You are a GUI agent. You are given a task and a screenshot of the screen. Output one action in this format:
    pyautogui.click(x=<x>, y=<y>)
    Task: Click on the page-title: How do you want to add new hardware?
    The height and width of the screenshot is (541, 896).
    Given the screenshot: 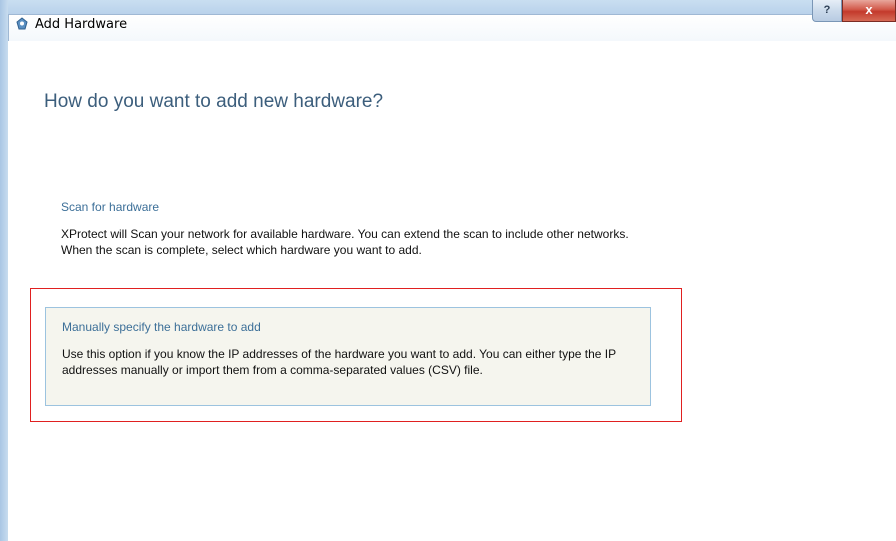 What is the action you would take?
    pyautogui.click(x=214, y=101)
    